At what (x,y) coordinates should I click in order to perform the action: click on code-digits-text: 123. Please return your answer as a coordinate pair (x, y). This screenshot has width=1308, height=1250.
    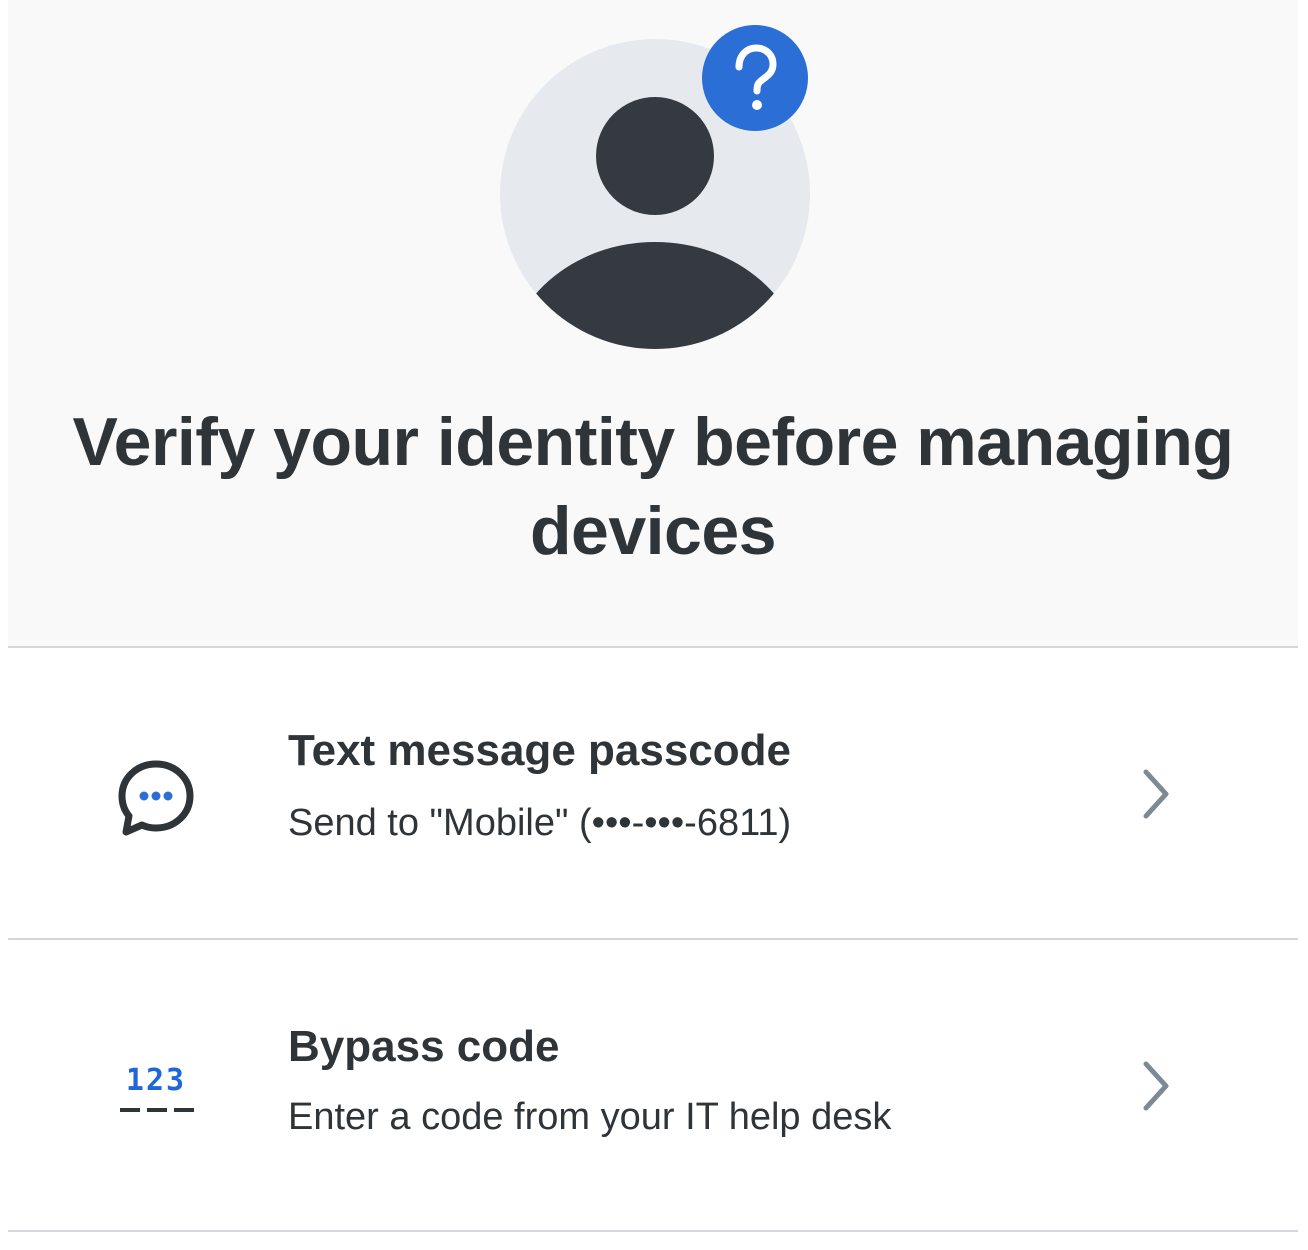
    Looking at the image, I should click on (156, 1080).